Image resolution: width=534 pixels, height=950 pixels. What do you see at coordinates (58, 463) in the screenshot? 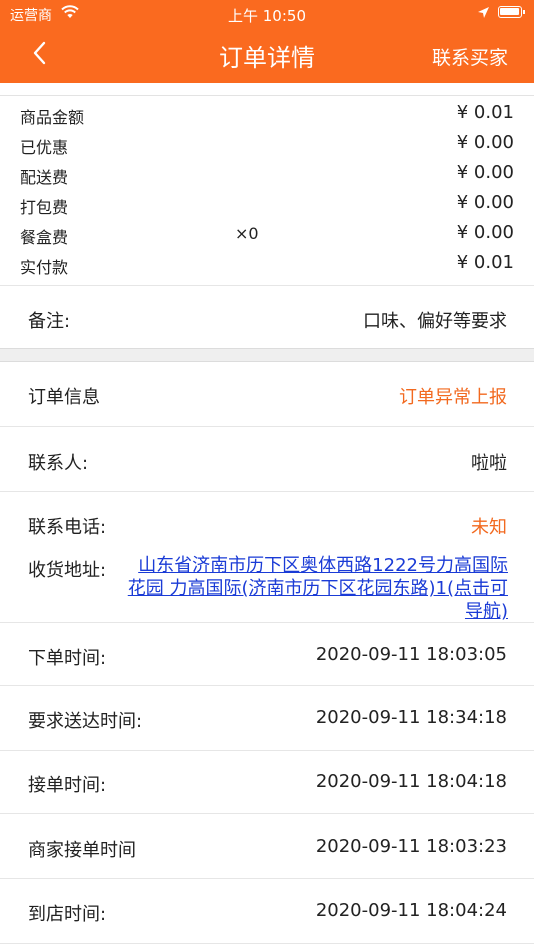
I see `contact-label: 联系人:` at bounding box center [58, 463].